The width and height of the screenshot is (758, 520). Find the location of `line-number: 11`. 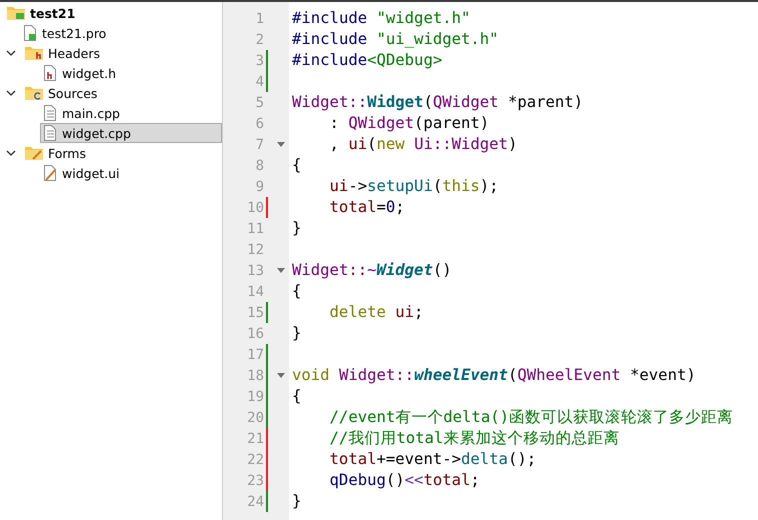

line-number: 11 is located at coordinates (255, 228).